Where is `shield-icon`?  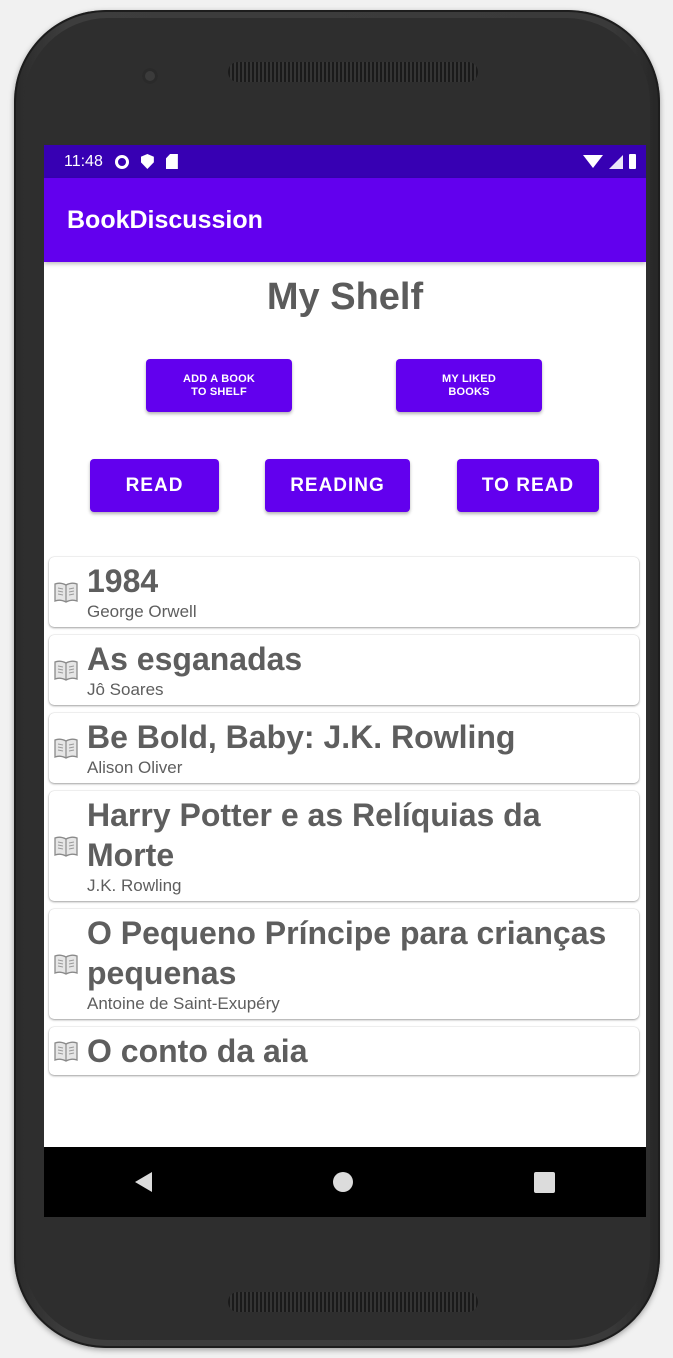 shield-icon is located at coordinates (147, 161).